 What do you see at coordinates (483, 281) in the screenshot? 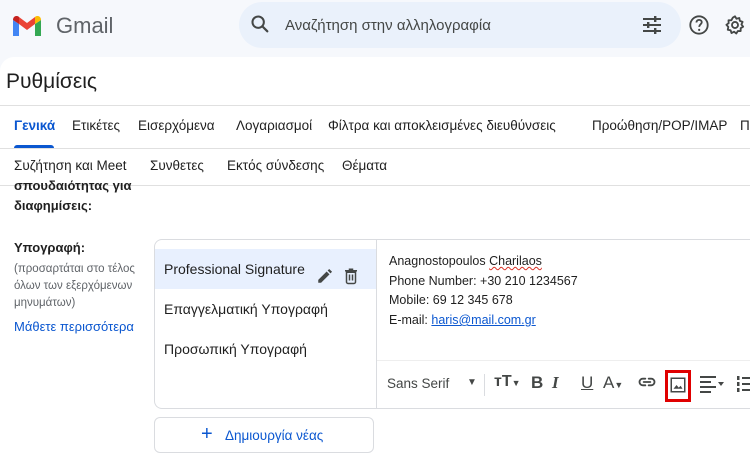
I see `signature-phone: Phone Number: +30 210 1234567` at bounding box center [483, 281].